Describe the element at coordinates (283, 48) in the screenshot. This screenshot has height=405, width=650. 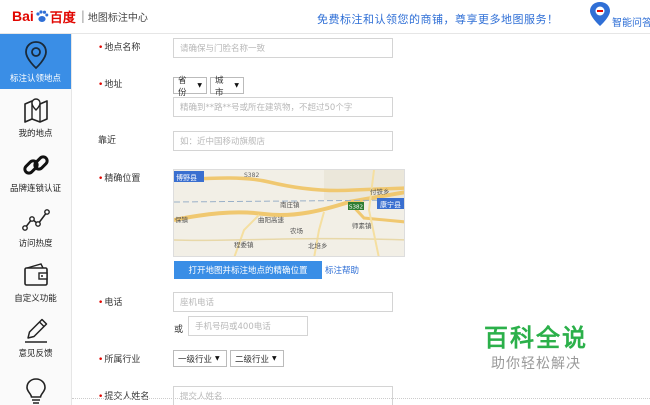
I see `place-name-input: 请确保与门脸名称一致` at that location.